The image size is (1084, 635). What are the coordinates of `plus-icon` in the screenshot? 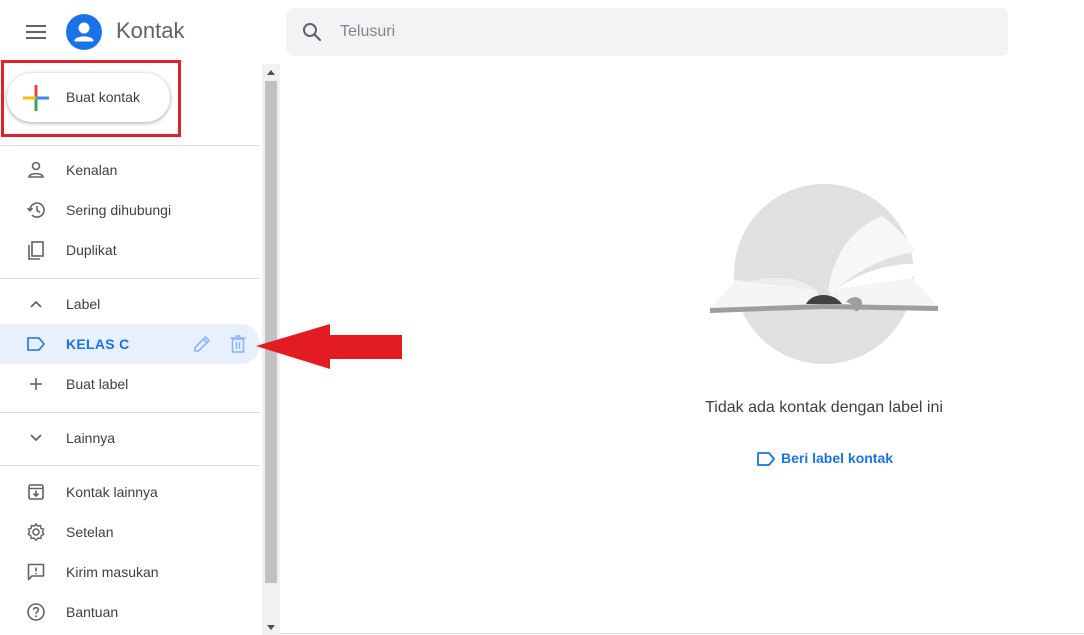 It's located at (36, 384).